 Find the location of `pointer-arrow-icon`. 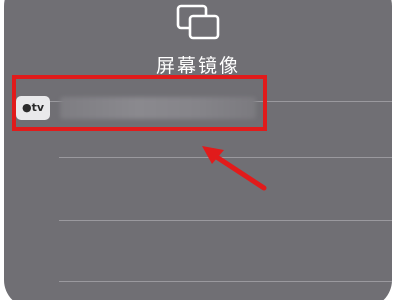

pointer-arrow-icon is located at coordinates (234, 168).